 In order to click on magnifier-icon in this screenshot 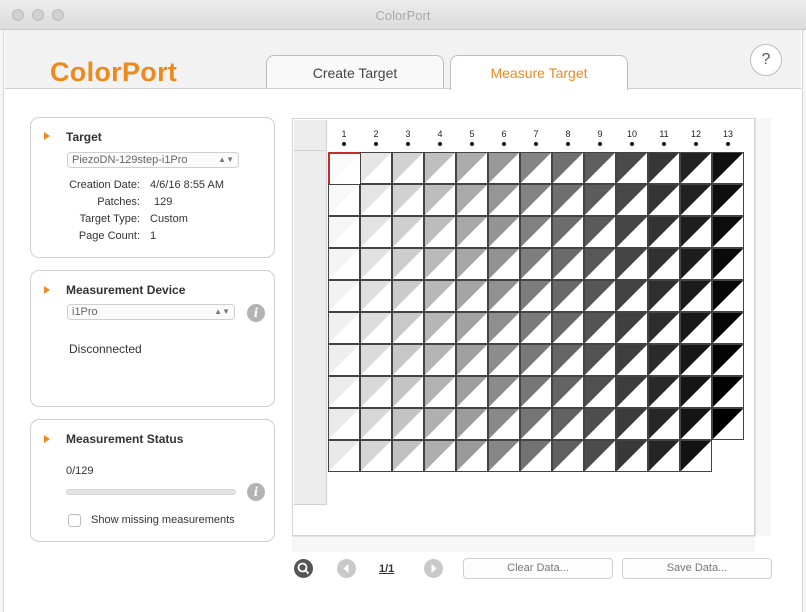, I will do `click(303, 568)`.